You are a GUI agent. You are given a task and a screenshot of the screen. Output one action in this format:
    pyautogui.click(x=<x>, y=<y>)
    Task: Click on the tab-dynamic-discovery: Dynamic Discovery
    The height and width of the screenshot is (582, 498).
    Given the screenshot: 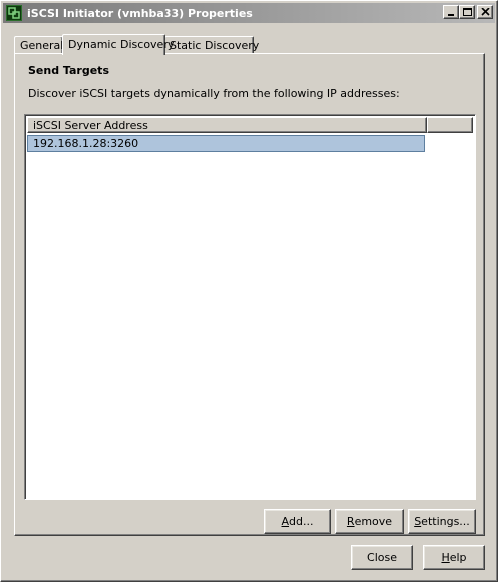 What is the action you would take?
    pyautogui.click(x=118, y=44)
    